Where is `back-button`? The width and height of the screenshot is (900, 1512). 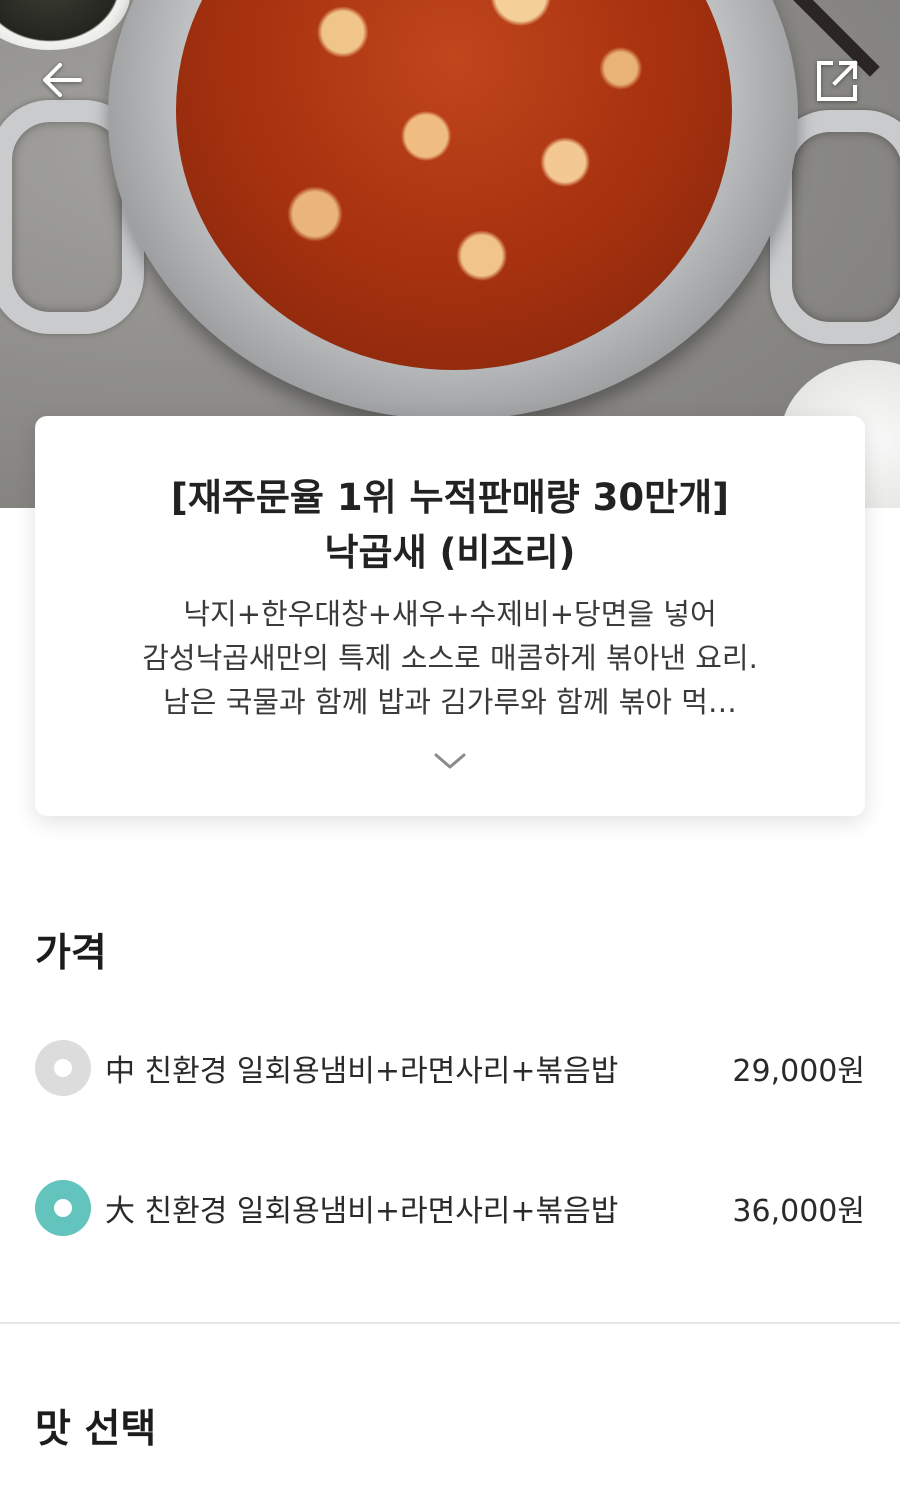 back-button is located at coordinates (62, 80).